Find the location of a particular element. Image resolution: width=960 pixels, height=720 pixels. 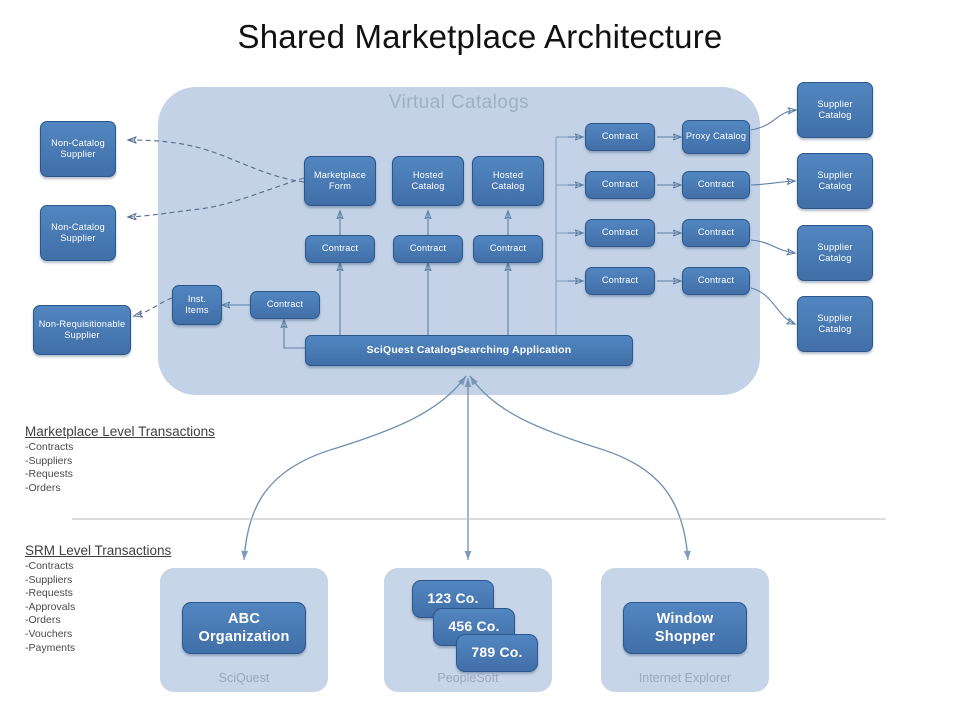

node-label: Inst. Items is located at coordinates (197, 304).